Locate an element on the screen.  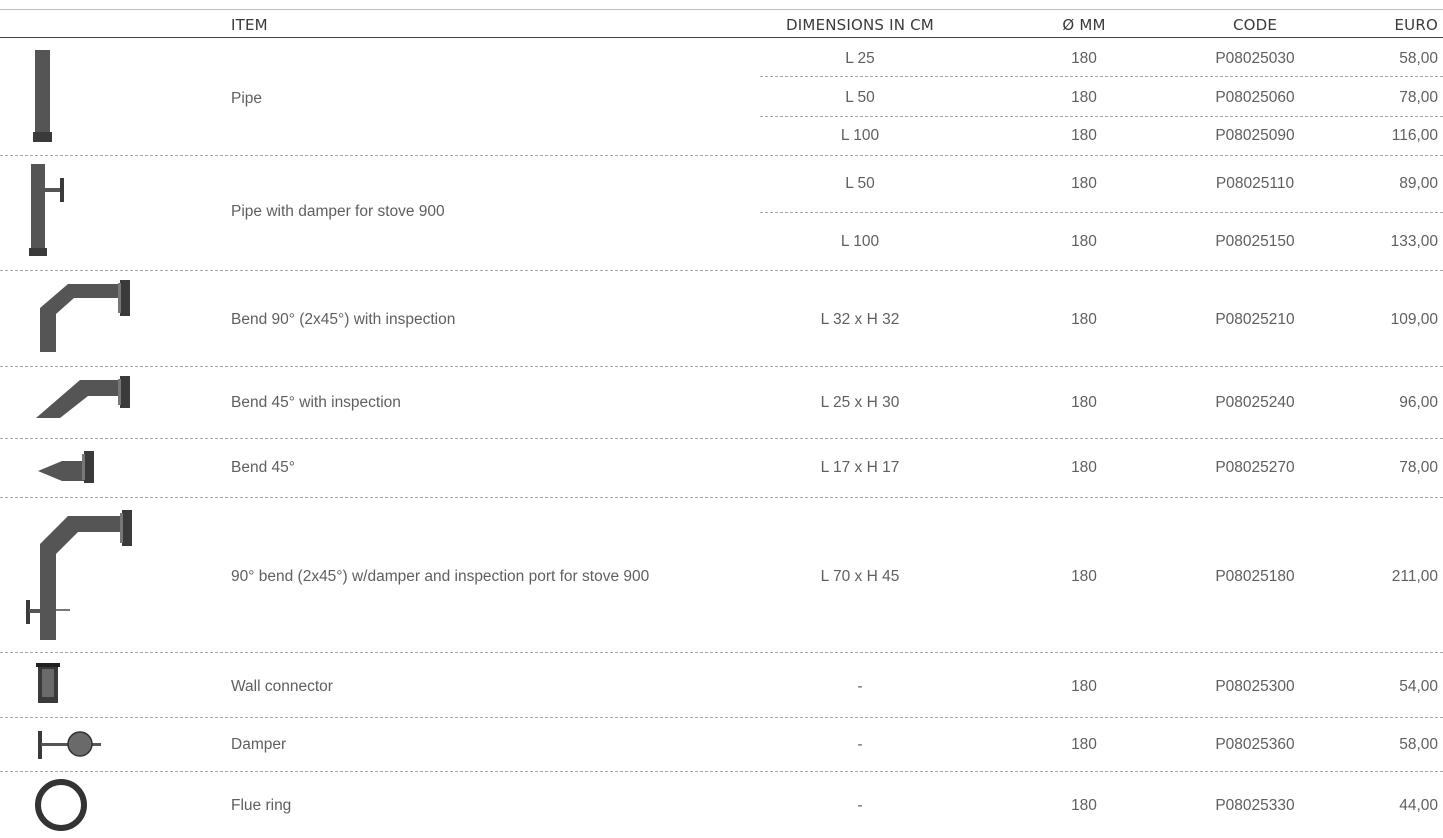
dimensions-cell: L 32 x H 32 is located at coordinates (860, 319).